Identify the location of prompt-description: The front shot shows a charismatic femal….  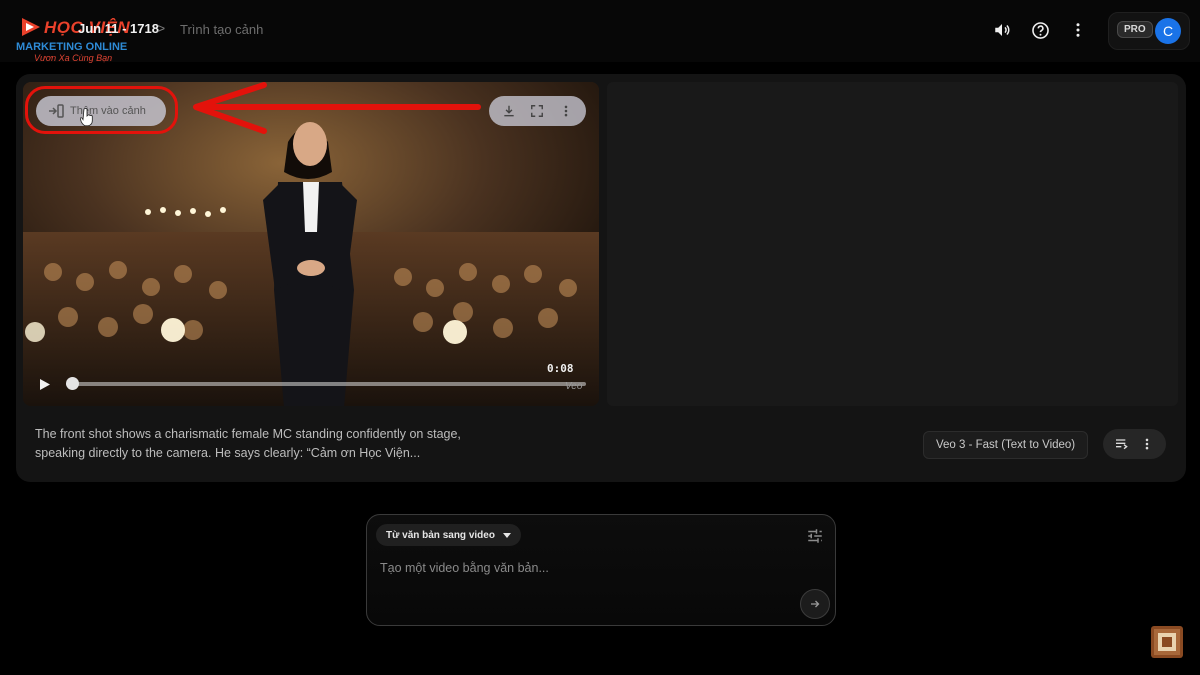
(248, 443).